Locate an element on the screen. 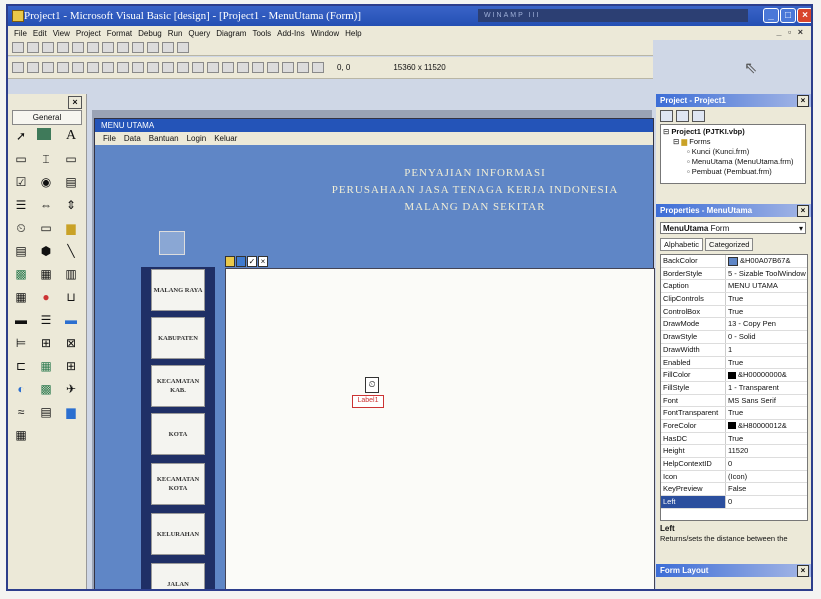 This screenshot has height=599, width=821. component-manager-icon is located at coordinates (318, 67).